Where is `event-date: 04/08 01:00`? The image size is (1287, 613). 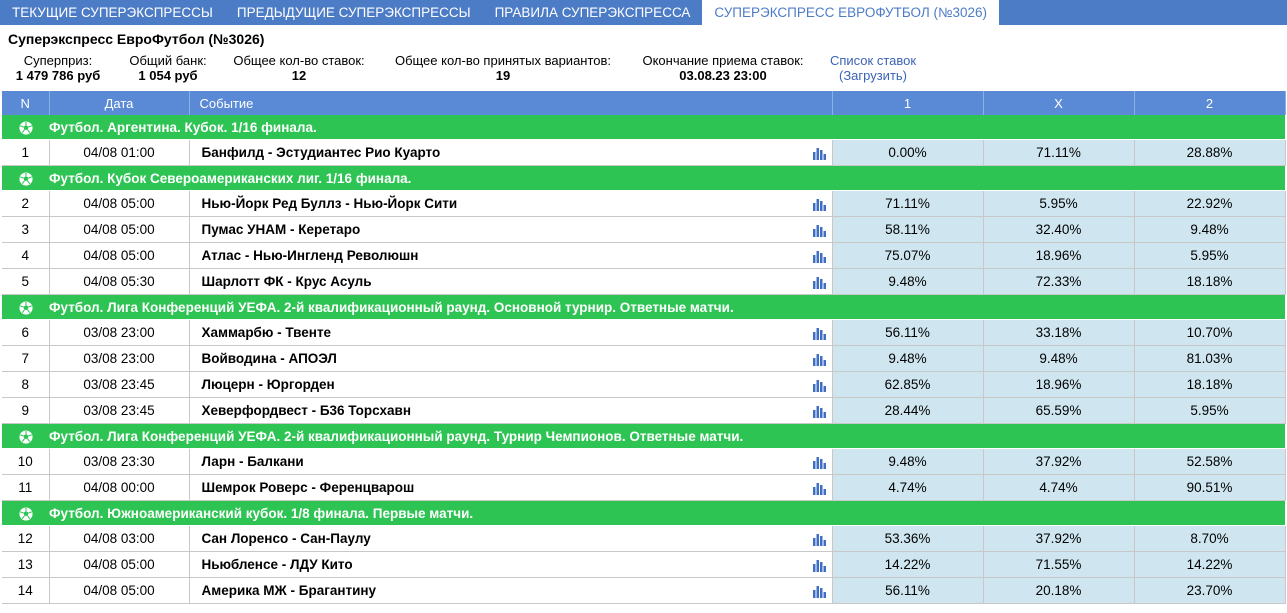 event-date: 04/08 01:00 is located at coordinates (119, 152).